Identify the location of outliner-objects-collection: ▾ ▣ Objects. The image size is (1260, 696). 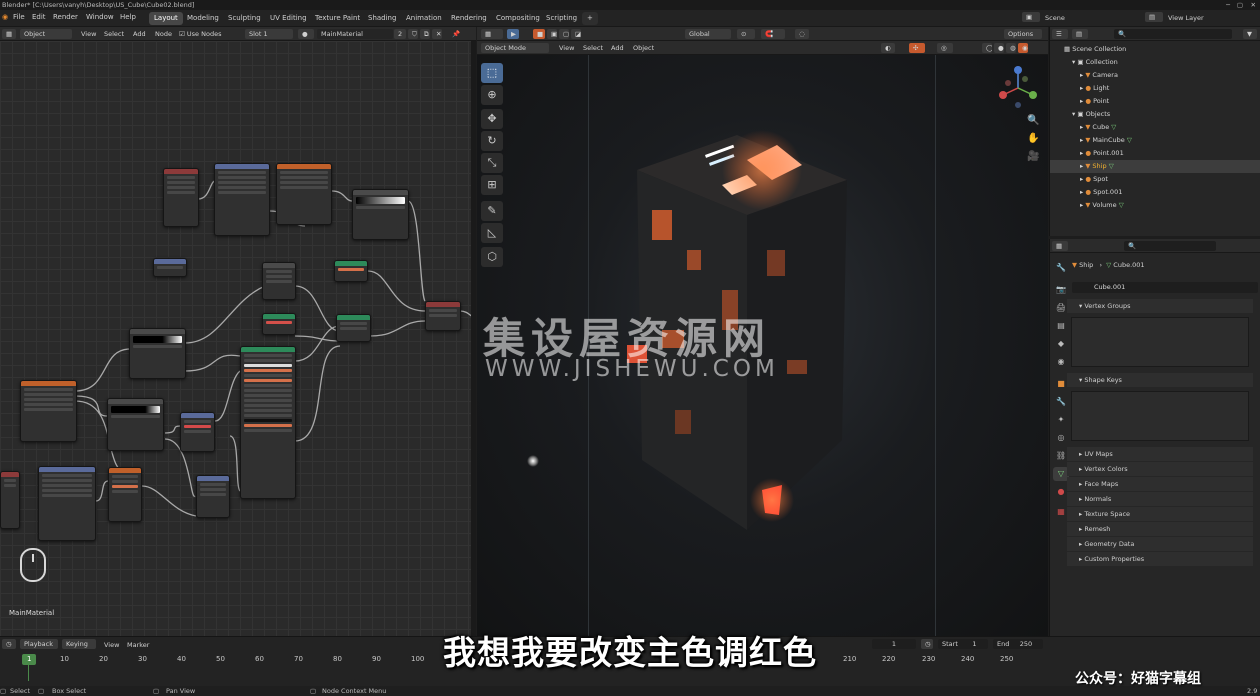
(1155, 114).